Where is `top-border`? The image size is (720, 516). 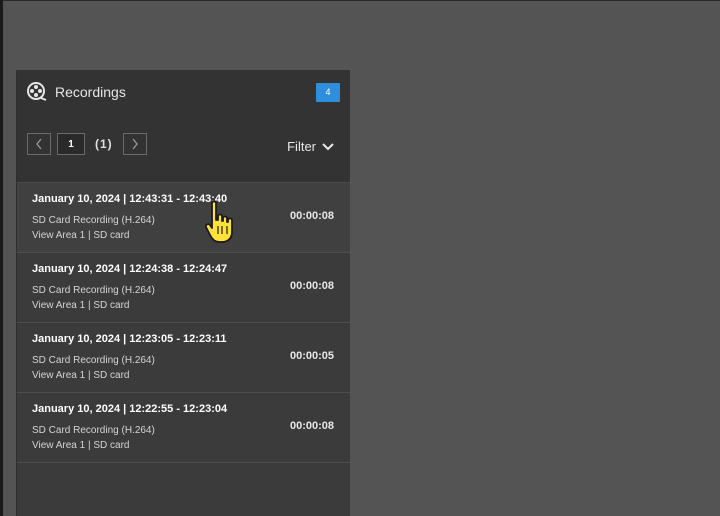 top-border is located at coordinates (360, 0).